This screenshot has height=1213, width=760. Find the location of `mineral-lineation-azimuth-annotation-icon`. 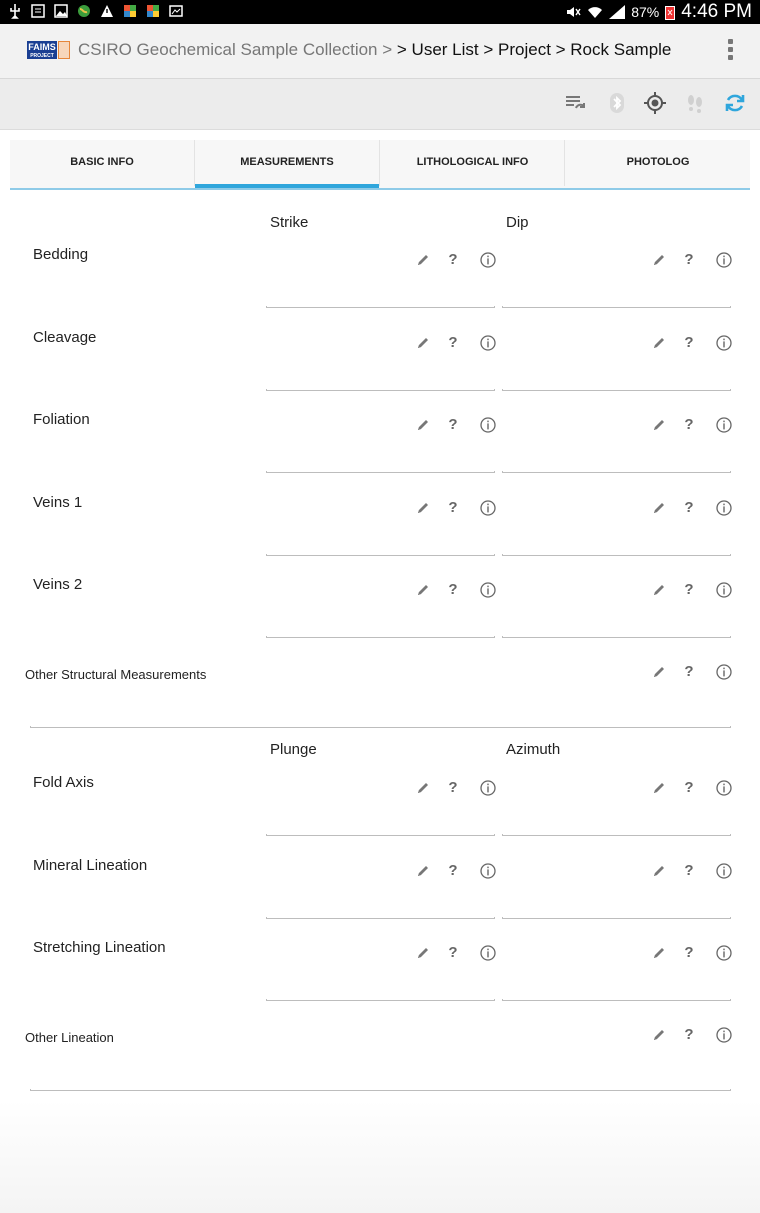

mineral-lineation-azimuth-annotation-icon is located at coordinates (659, 871).